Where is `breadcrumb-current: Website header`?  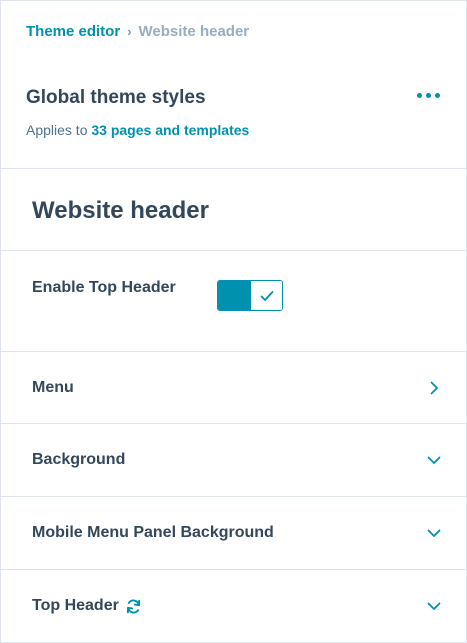 breadcrumb-current: Website header is located at coordinates (194, 31).